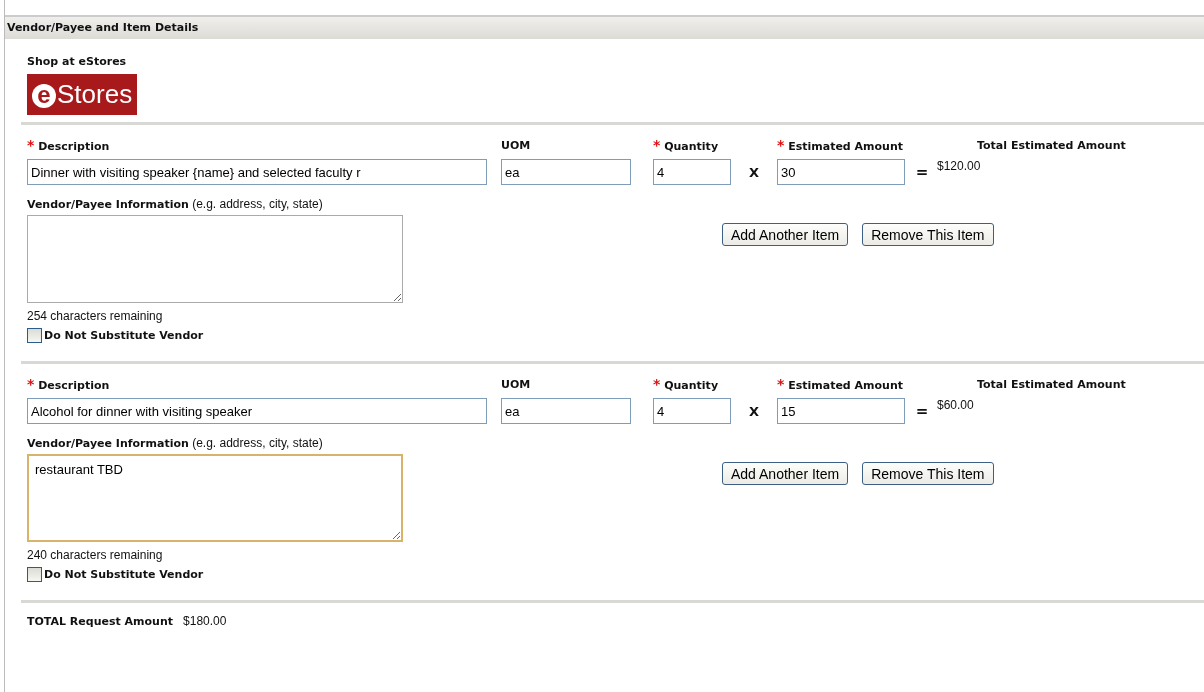 This screenshot has height=692, width=1204. I want to click on description-field: Alcohol for dinner with visiting speaker, so click(257, 411).